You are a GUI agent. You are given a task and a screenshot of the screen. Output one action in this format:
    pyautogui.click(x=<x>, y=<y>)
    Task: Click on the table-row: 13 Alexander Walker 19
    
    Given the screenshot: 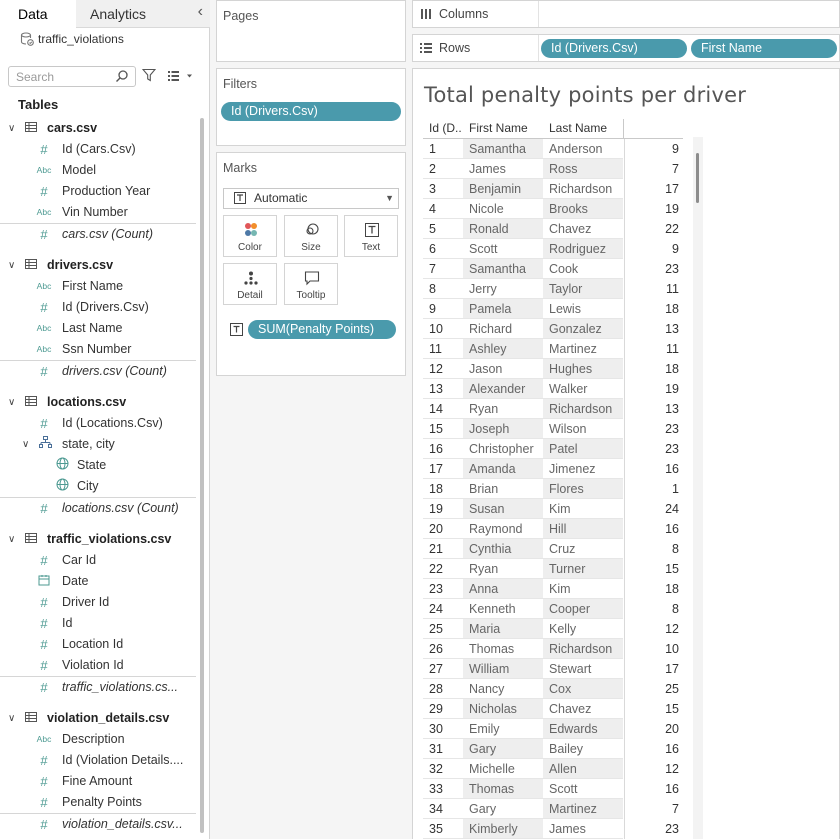 What is the action you would take?
    pyautogui.click(x=553, y=389)
    